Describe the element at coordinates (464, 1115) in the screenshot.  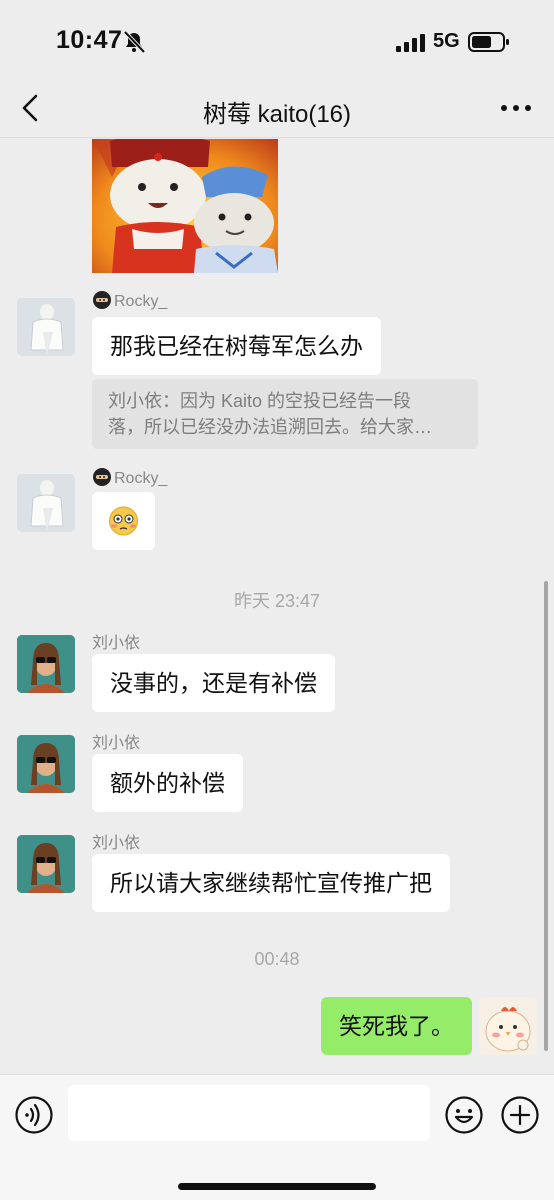
I see `emoji-icon` at that location.